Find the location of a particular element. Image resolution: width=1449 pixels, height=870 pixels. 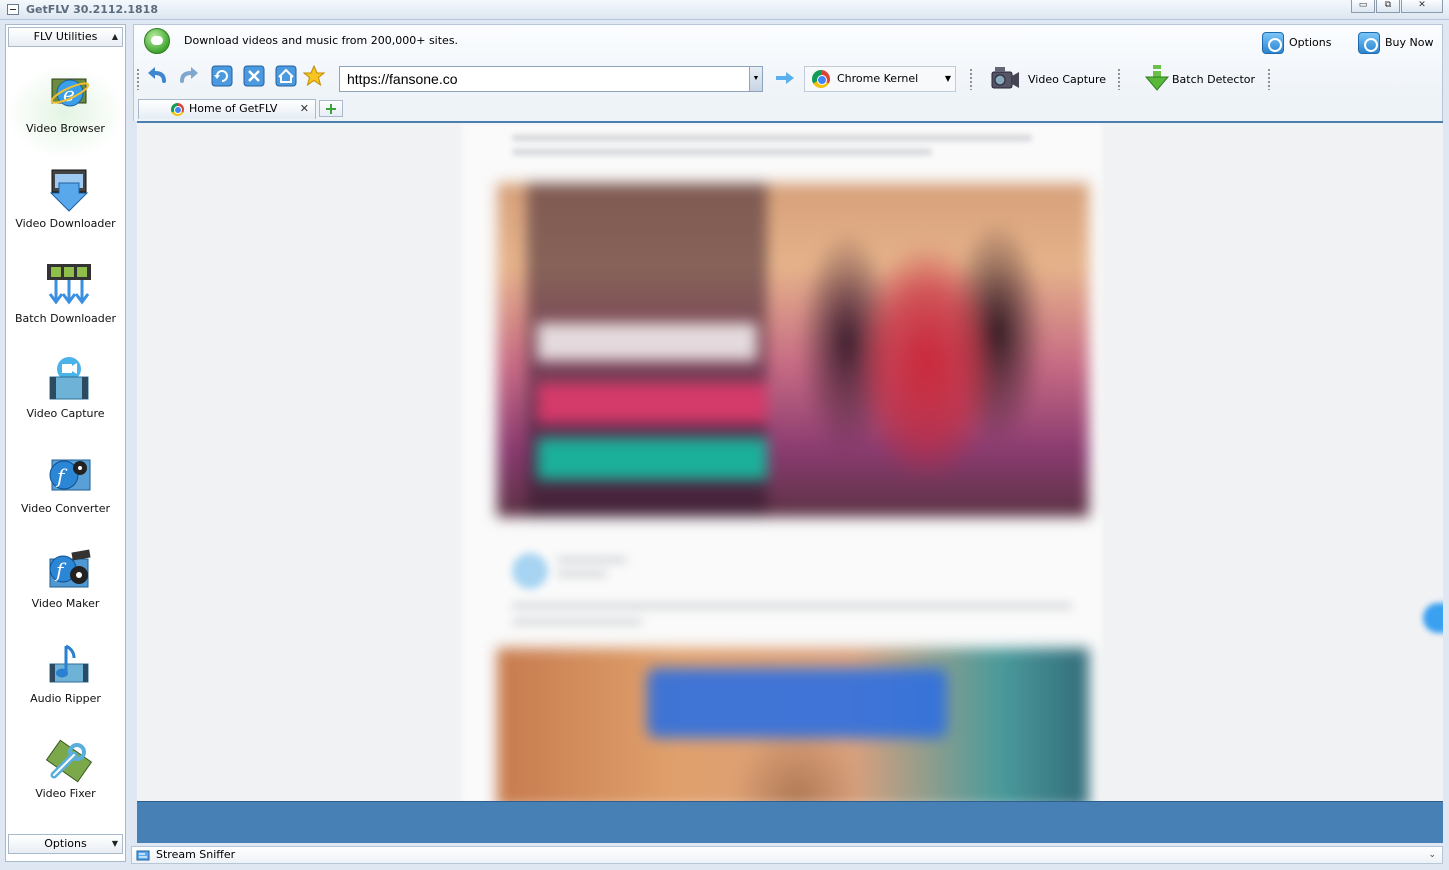

batch-downloader-icon is located at coordinates (69, 284).